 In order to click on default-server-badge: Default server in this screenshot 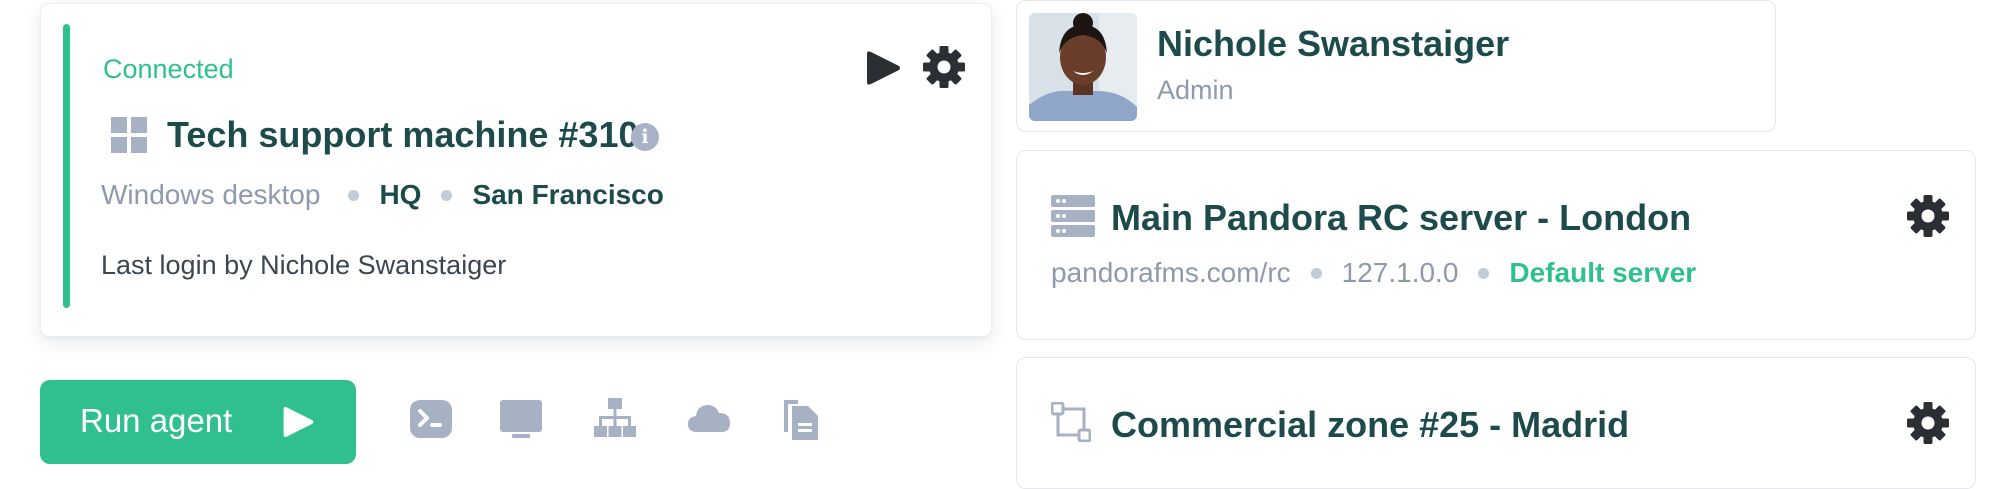, I will do `click(1603, 272)`.